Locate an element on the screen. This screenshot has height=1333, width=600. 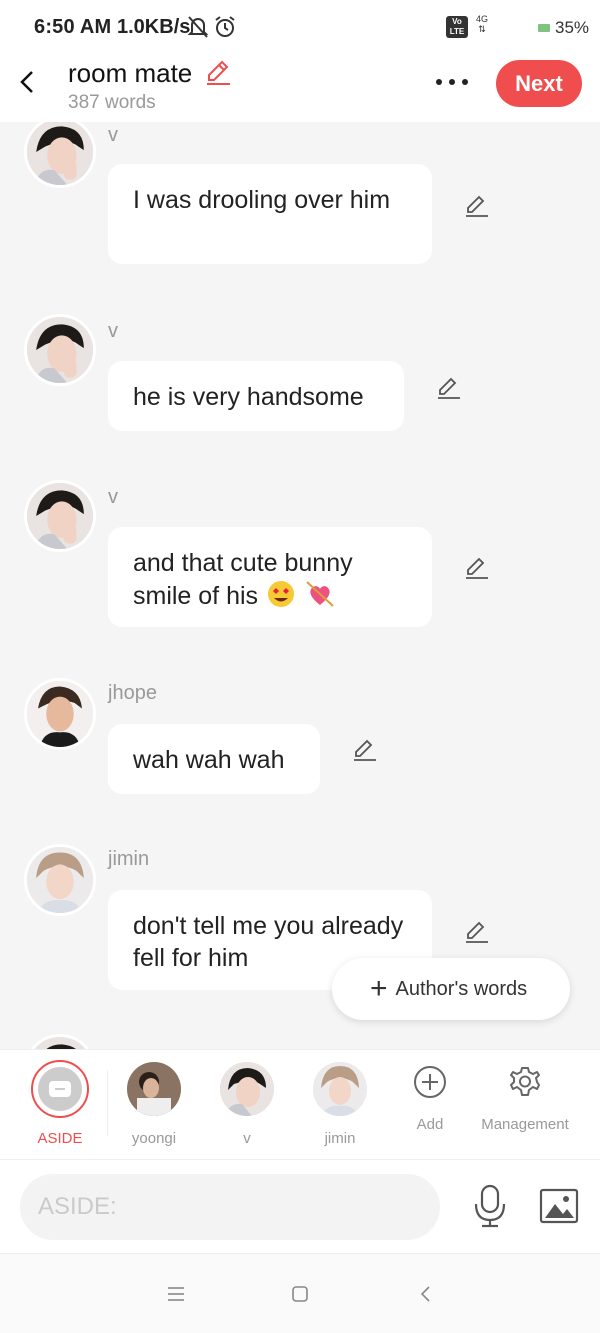
avatar-partial is located at coordinates (60, 1041).